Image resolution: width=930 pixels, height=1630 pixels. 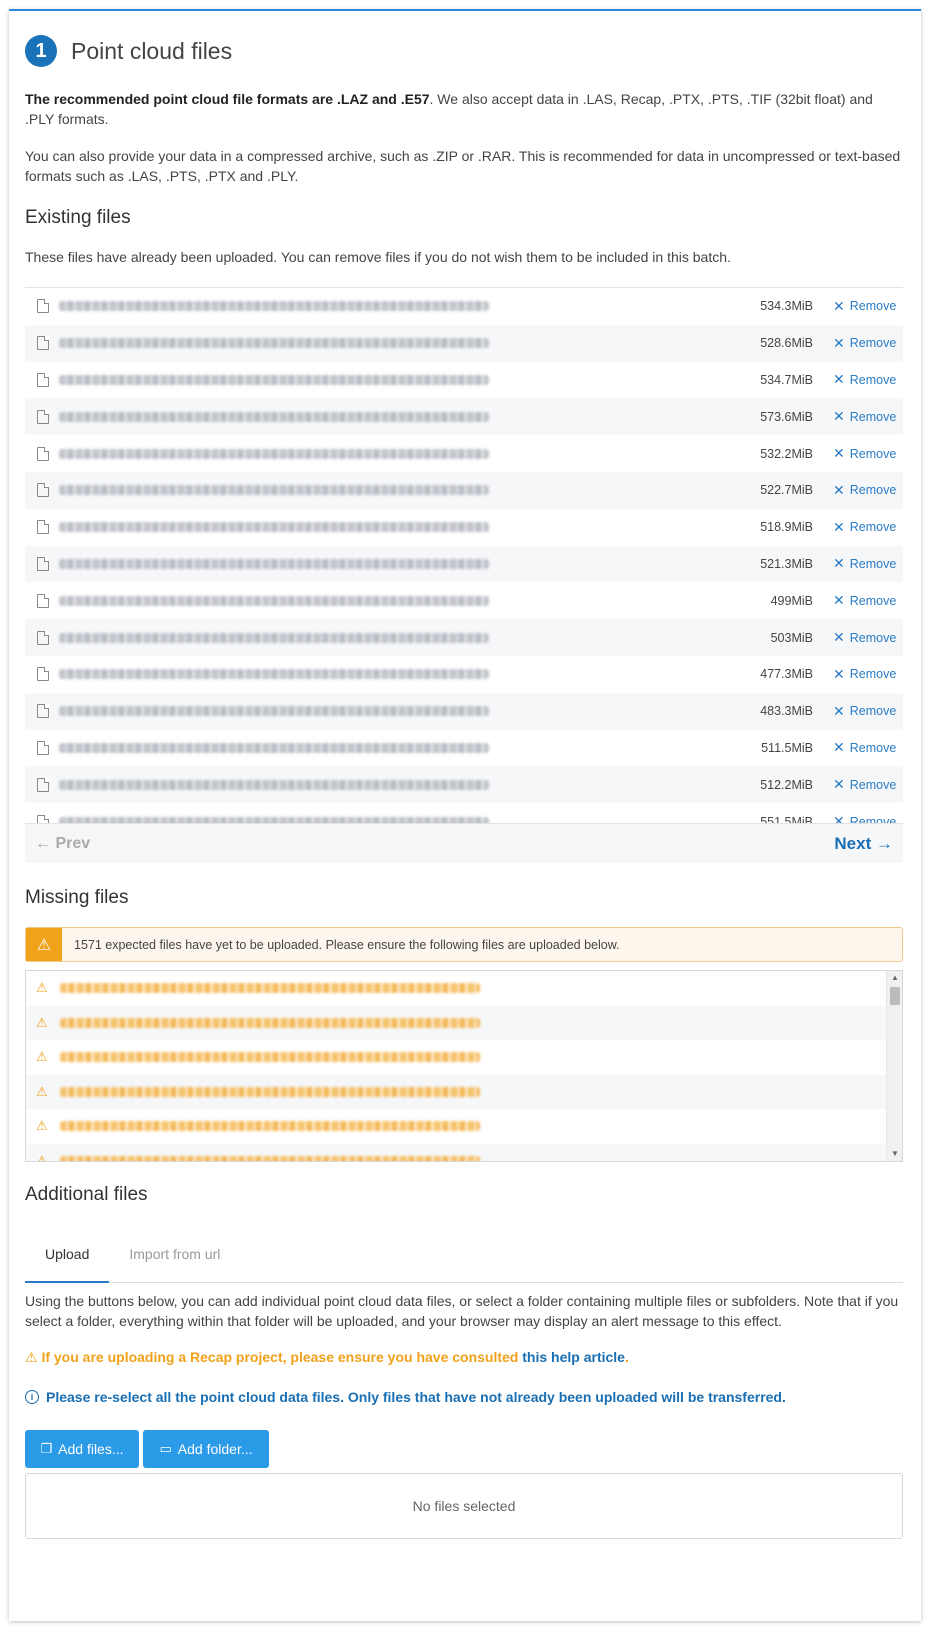 What do you see at coordinates (67, 1258) in the screenshot?
I see `tab-upload: Upload` at bounding box center [67, 1258].